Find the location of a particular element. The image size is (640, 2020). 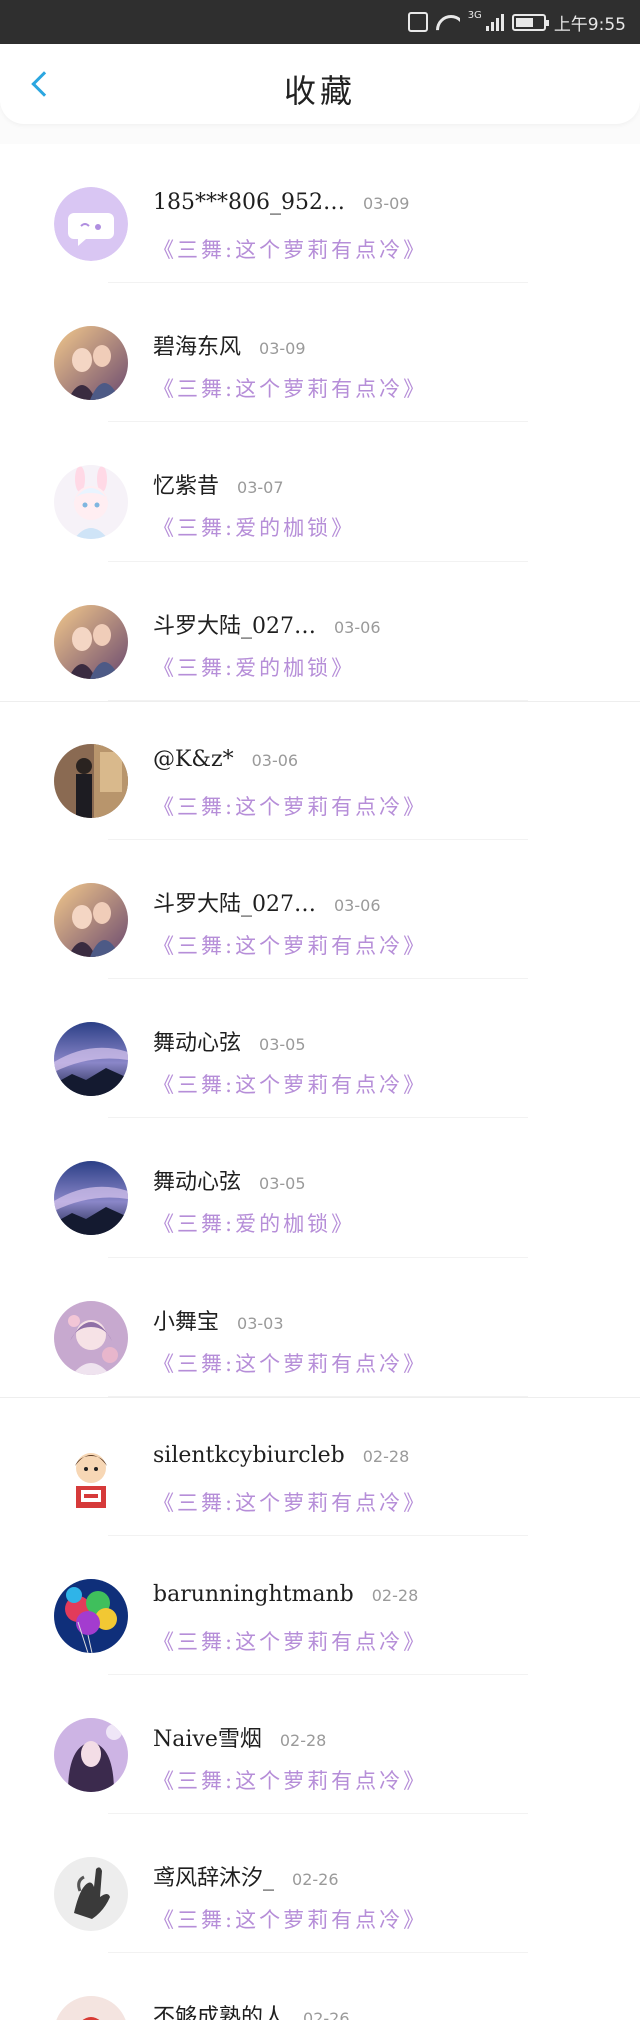

chat-bubble-avatar is located at coordinates (91, 224).